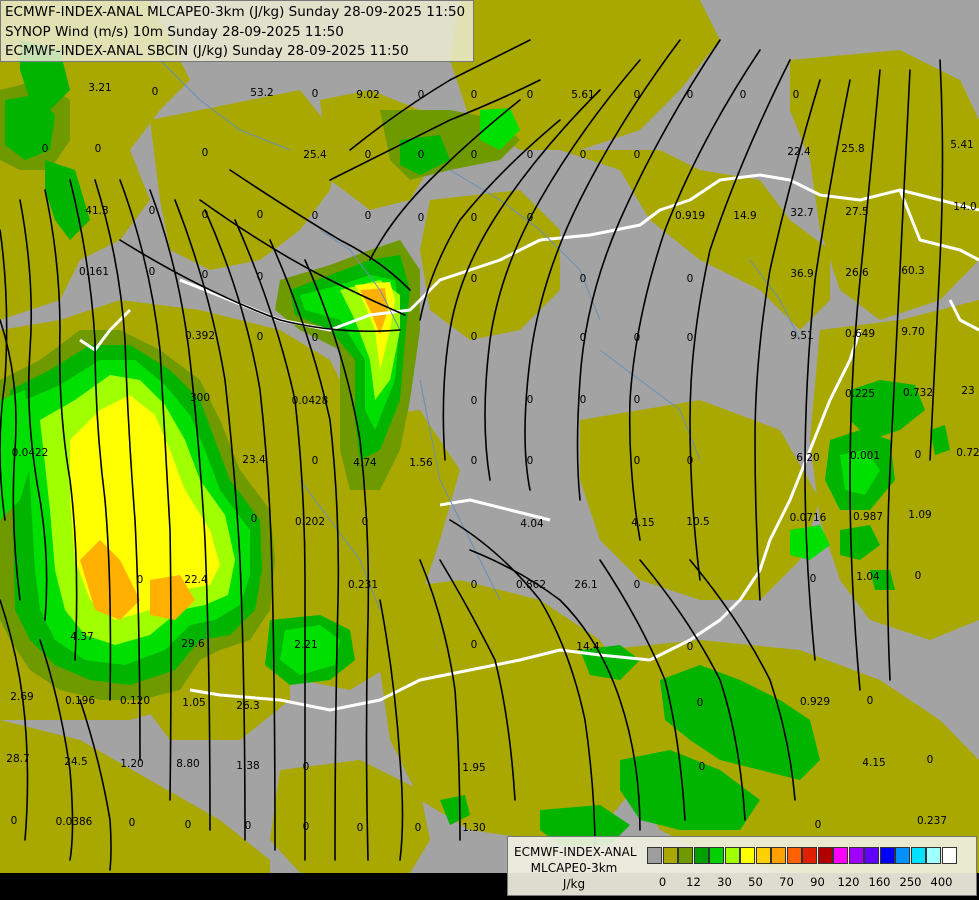 This screenshot has height=900, width=979. I want to click on value-label: 0.231, so click(363, 585).